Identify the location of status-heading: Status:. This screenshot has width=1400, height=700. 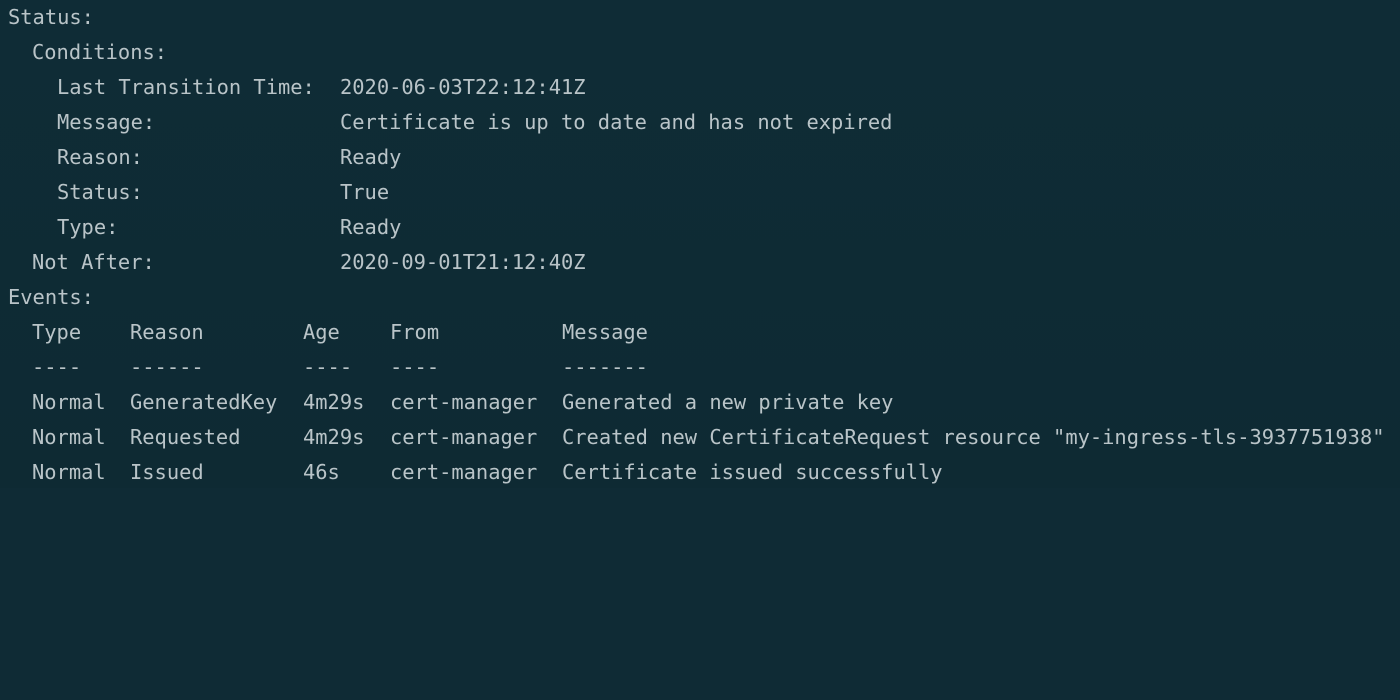
(51, 17).